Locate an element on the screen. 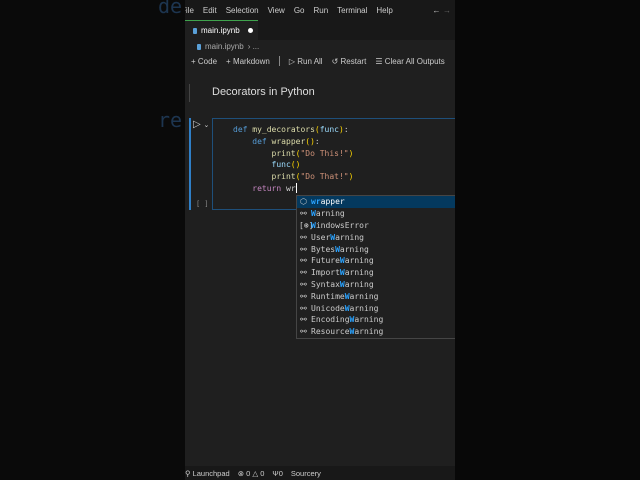  background-ghost-text: re is located at coordinates (170, 120).